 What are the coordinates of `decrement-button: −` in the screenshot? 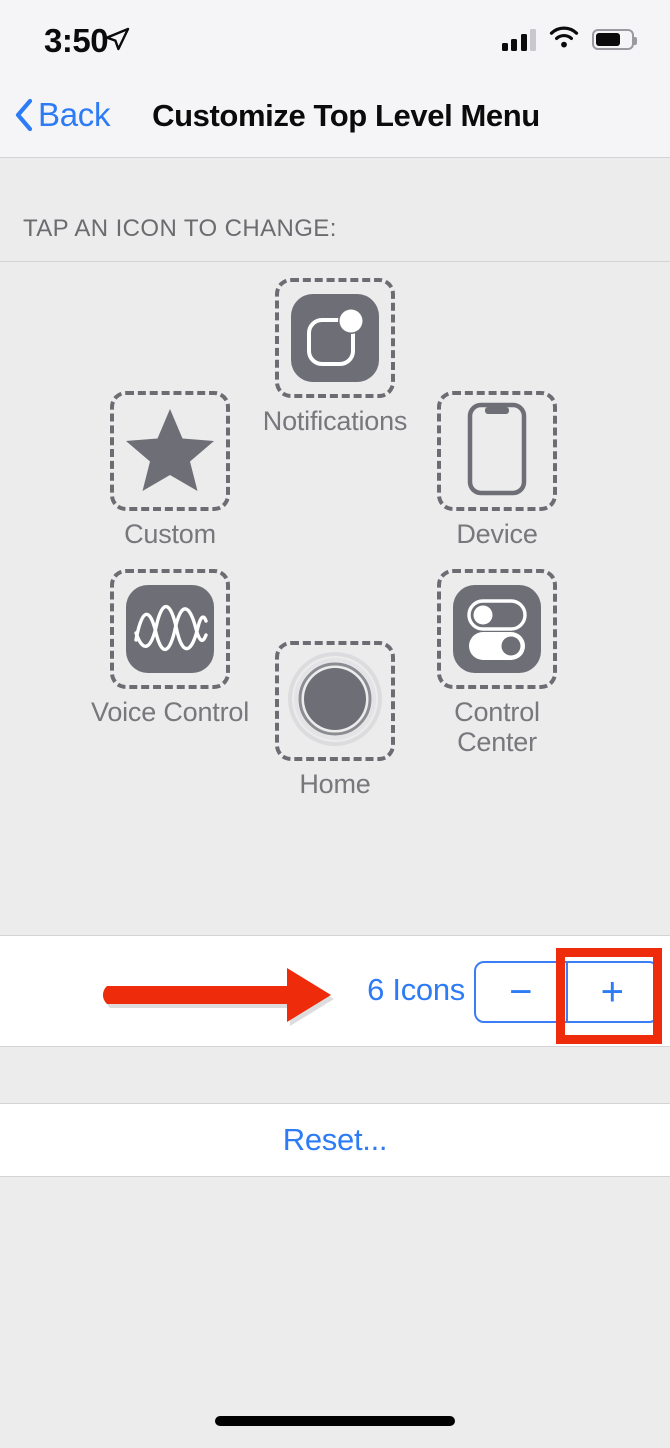 It's located at (521, 992).